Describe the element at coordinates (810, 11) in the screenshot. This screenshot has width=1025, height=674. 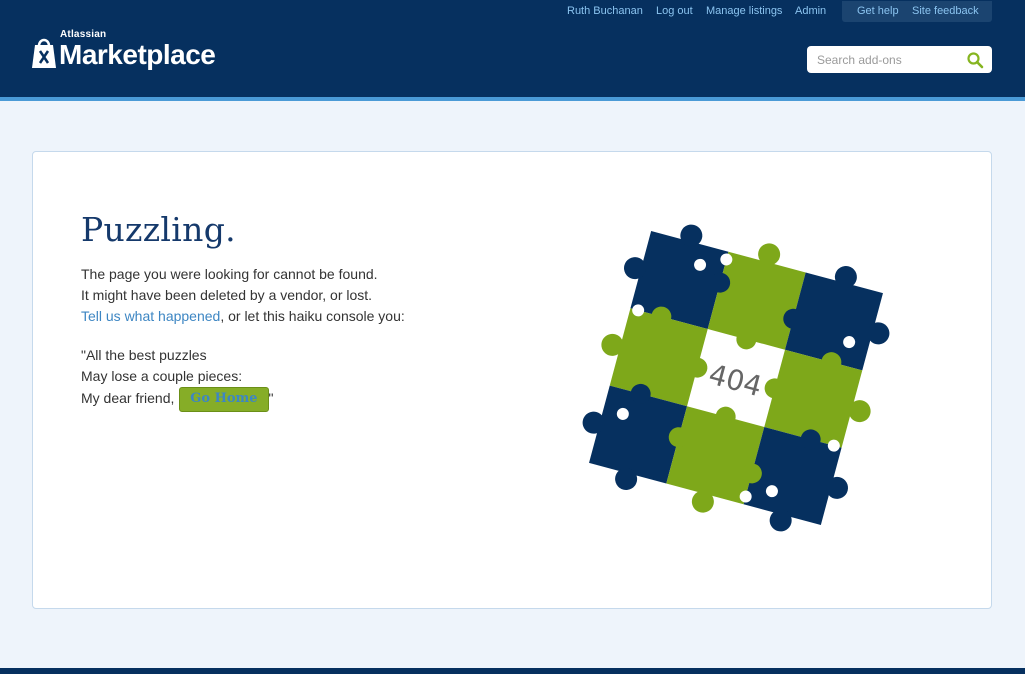
I see `admin-link: Admin` at that location.